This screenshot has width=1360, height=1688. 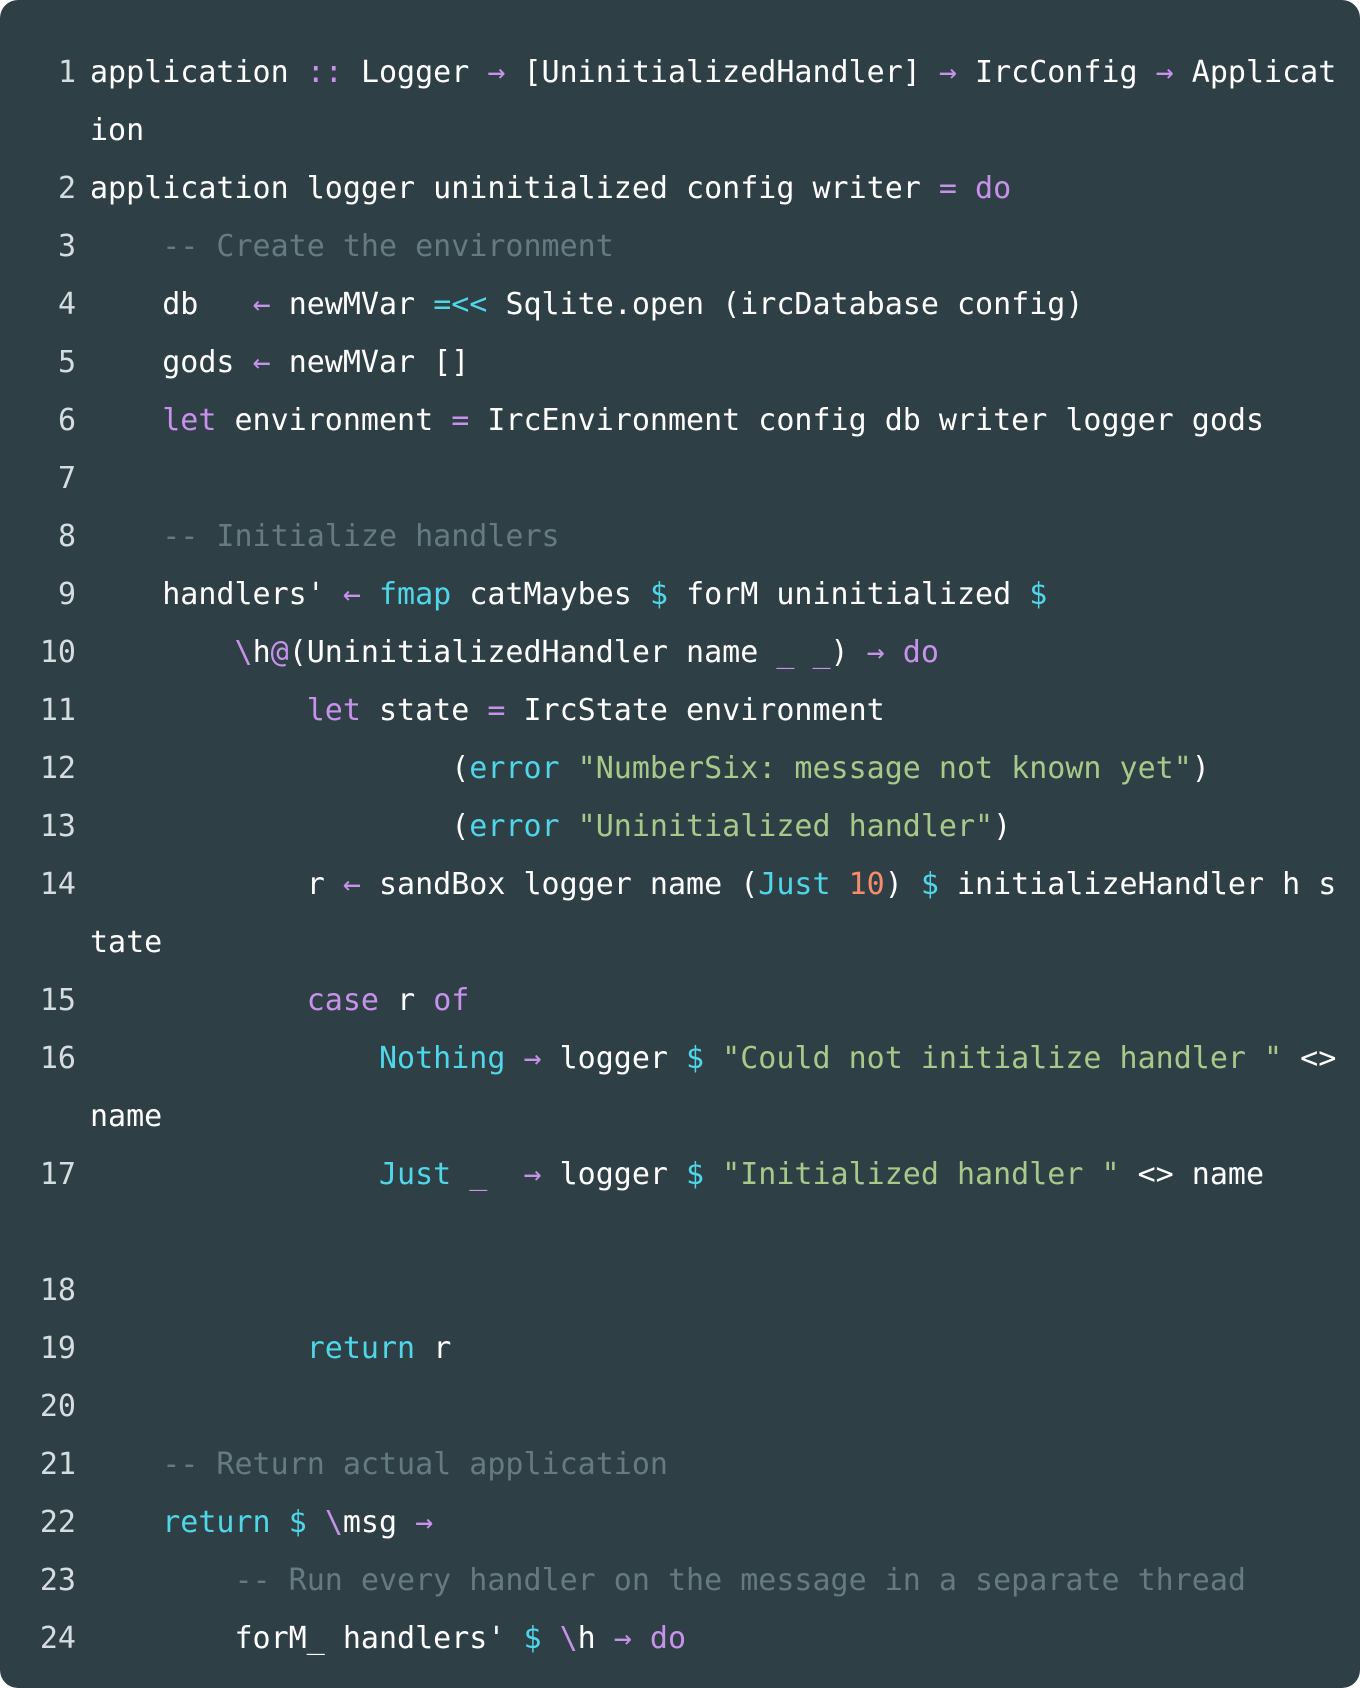 I want to click on line-text: -- Return actual application, so click(x=718, y=1465).